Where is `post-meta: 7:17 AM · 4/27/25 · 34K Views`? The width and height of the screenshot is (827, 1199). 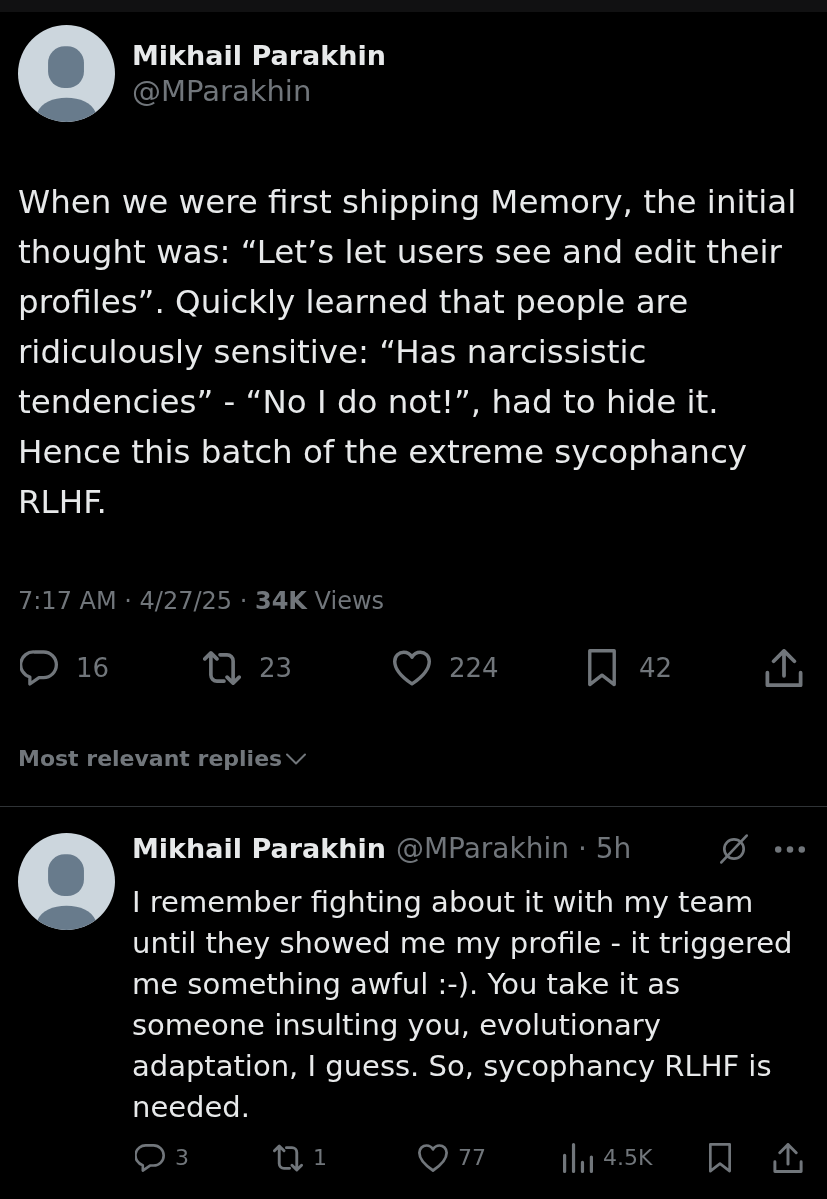
post-meta: 7:17 AM · 4/27/25 · 34K Views is located at coordinates (202, 601).